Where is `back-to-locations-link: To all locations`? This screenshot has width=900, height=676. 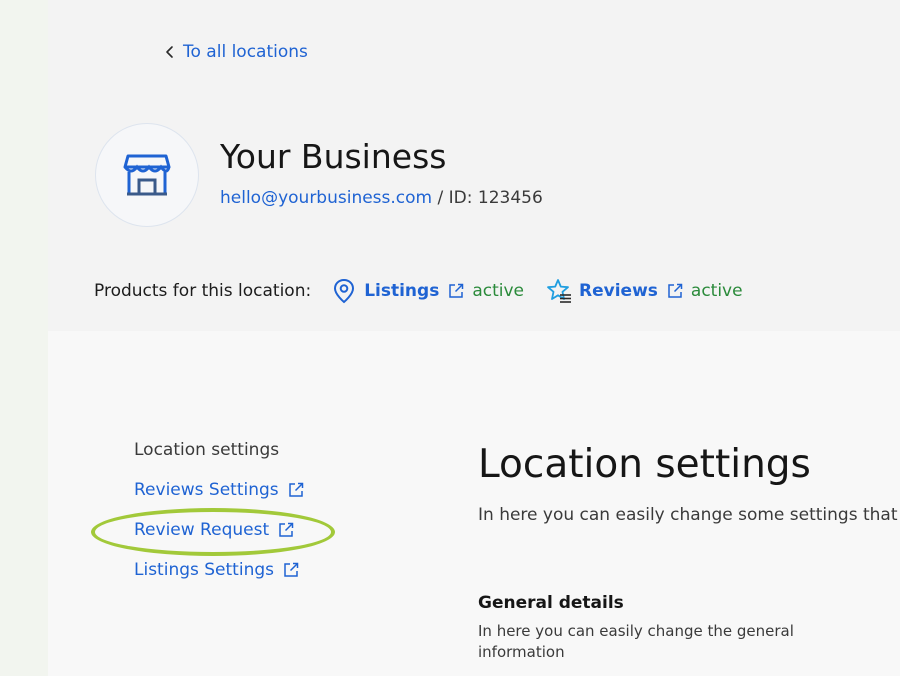 back-to-locations-link: To all locations is located at coordinates (235, 52).